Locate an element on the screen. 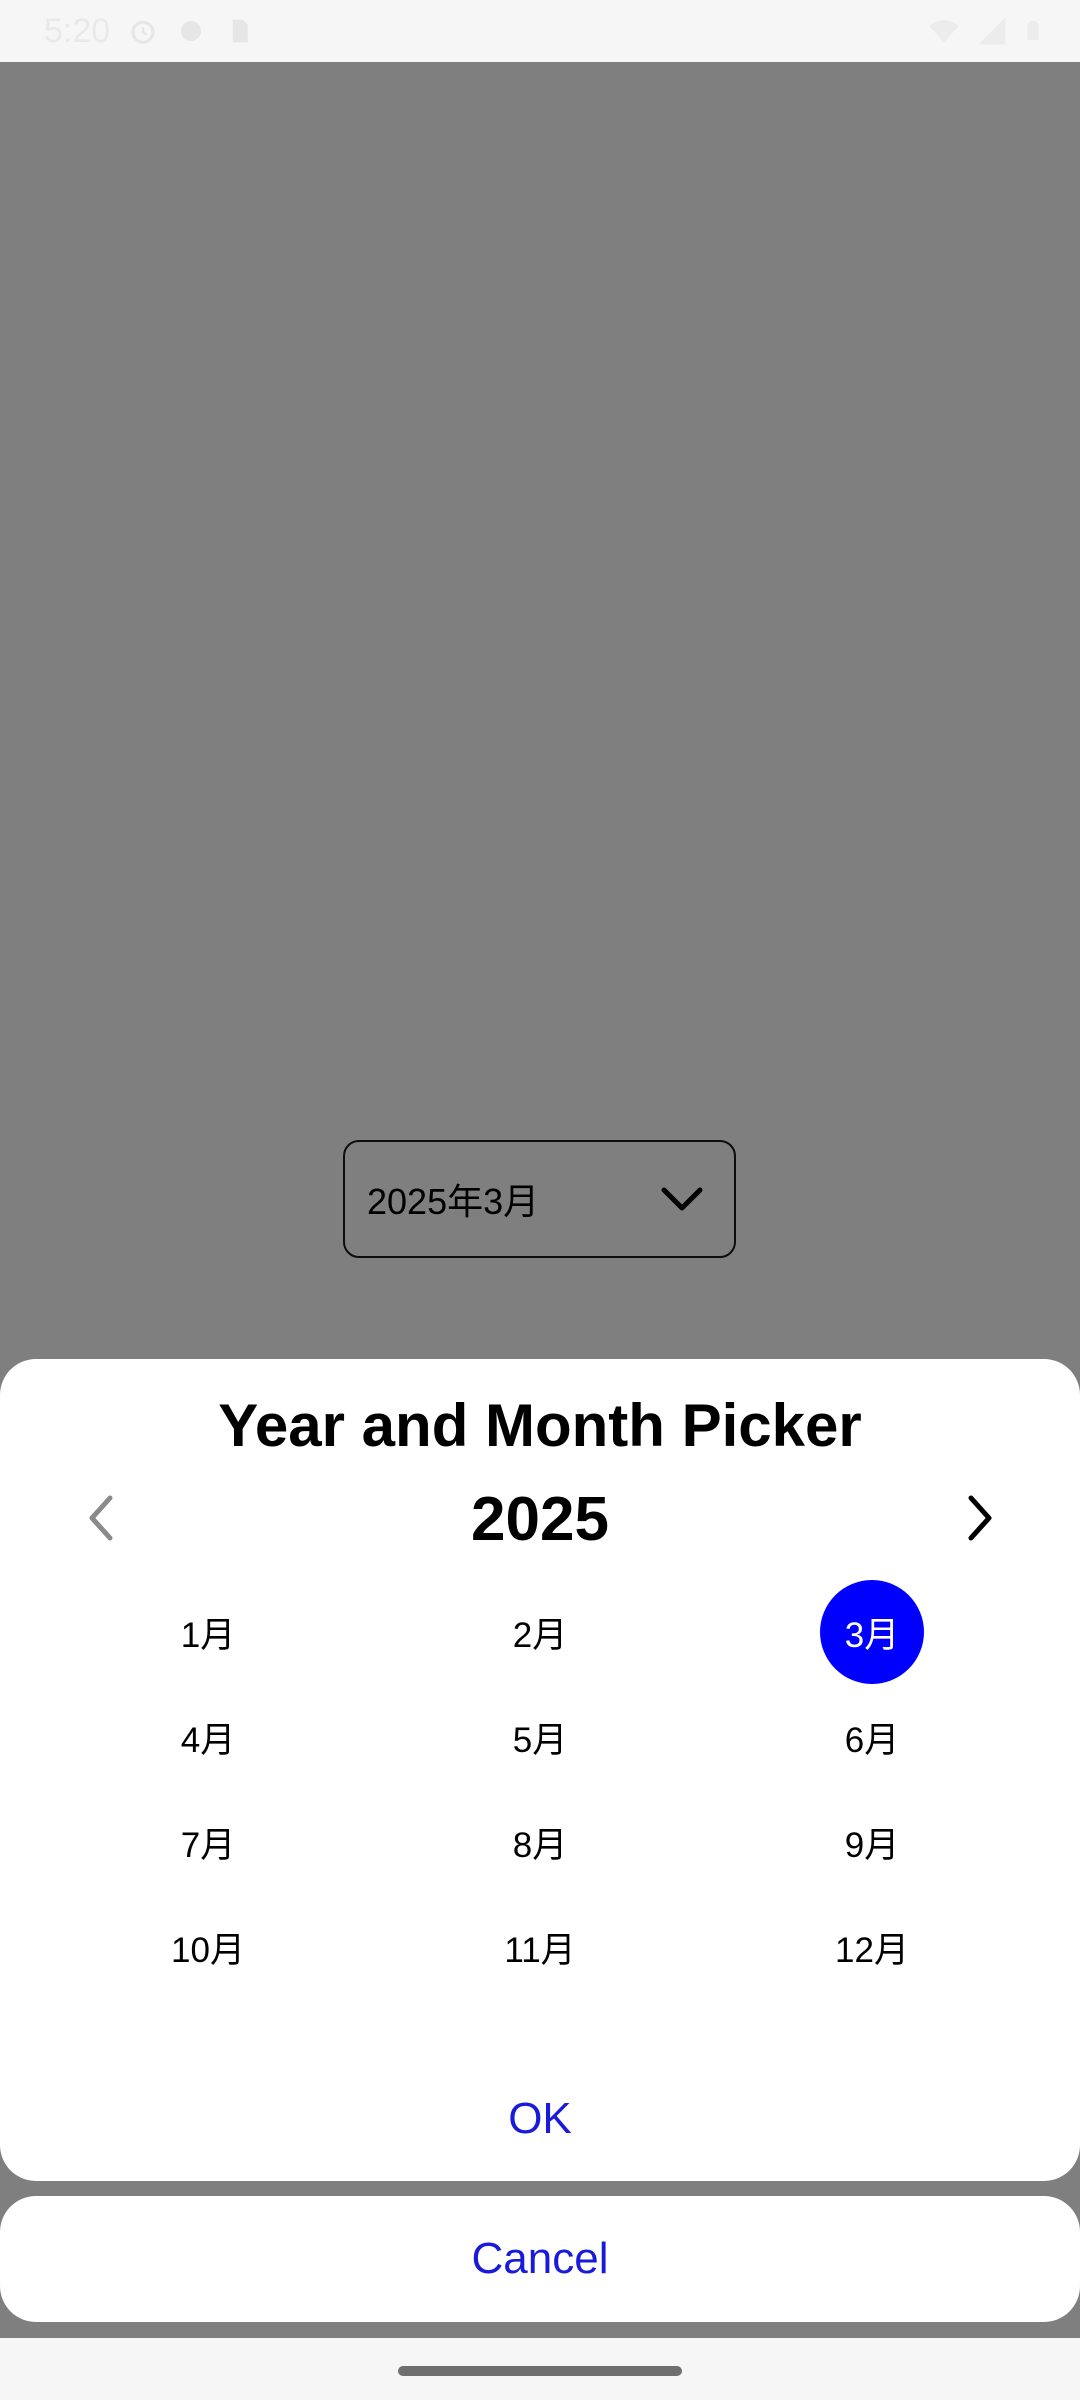 Image resolution: width=1080 pixels, height=2400 pixels. dialog-title: Year and Month Picker is located at coordinates (540, 1425).